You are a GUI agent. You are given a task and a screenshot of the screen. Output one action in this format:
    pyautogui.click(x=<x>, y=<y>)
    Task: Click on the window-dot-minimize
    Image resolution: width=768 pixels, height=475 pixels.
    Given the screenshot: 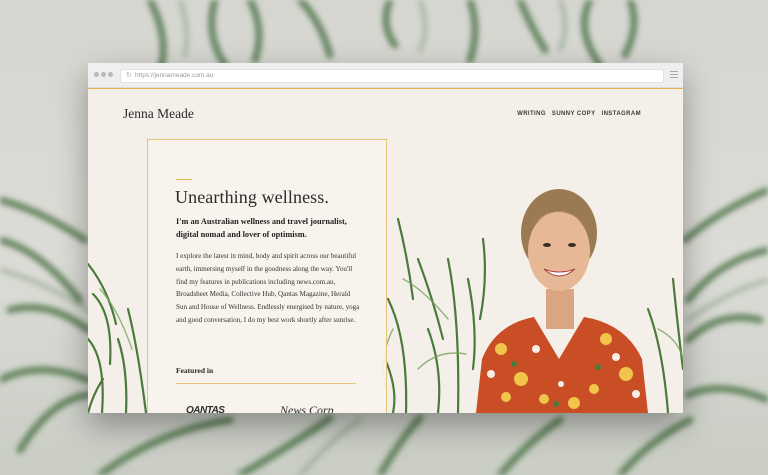 What is the action you would take?
    pyautogui.click(x=103, y=74)
    